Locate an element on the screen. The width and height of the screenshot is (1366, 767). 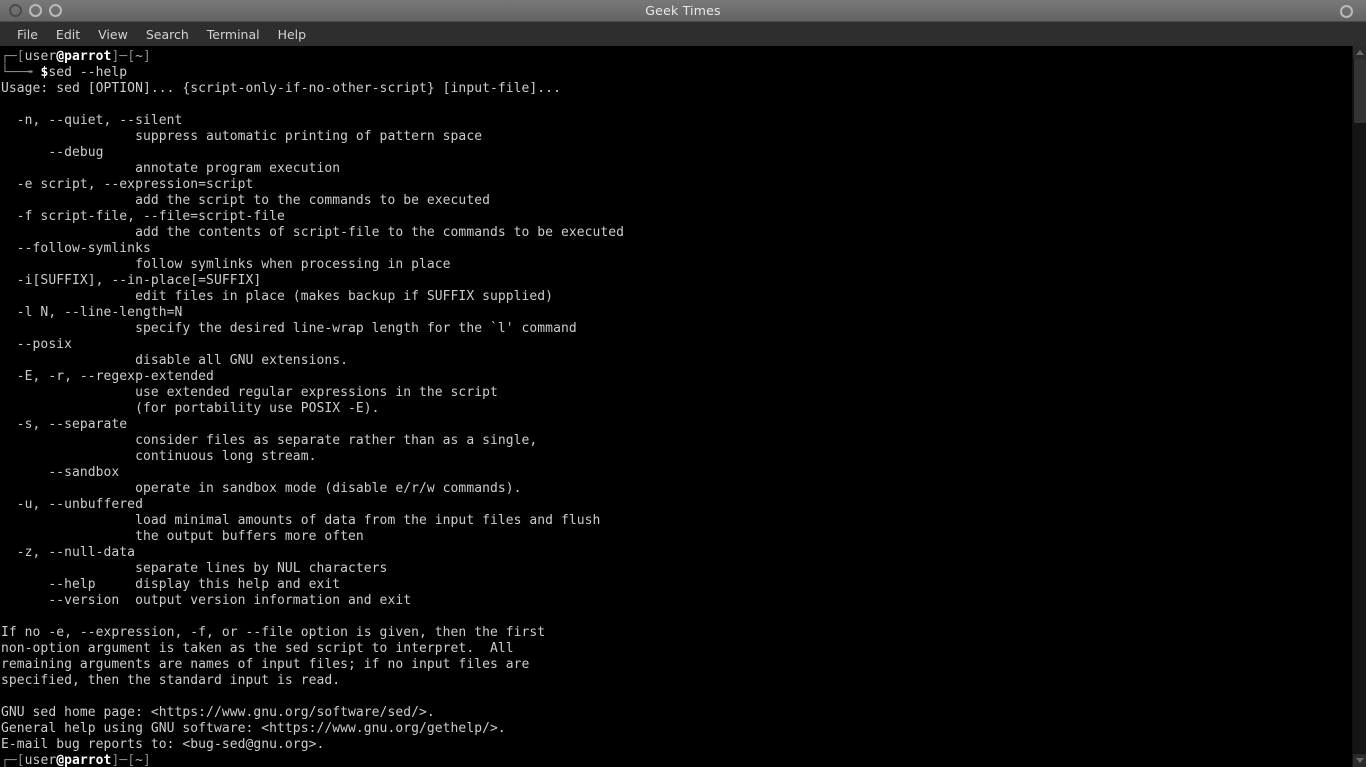
scroll-track is located at coordinates (1359, 406).